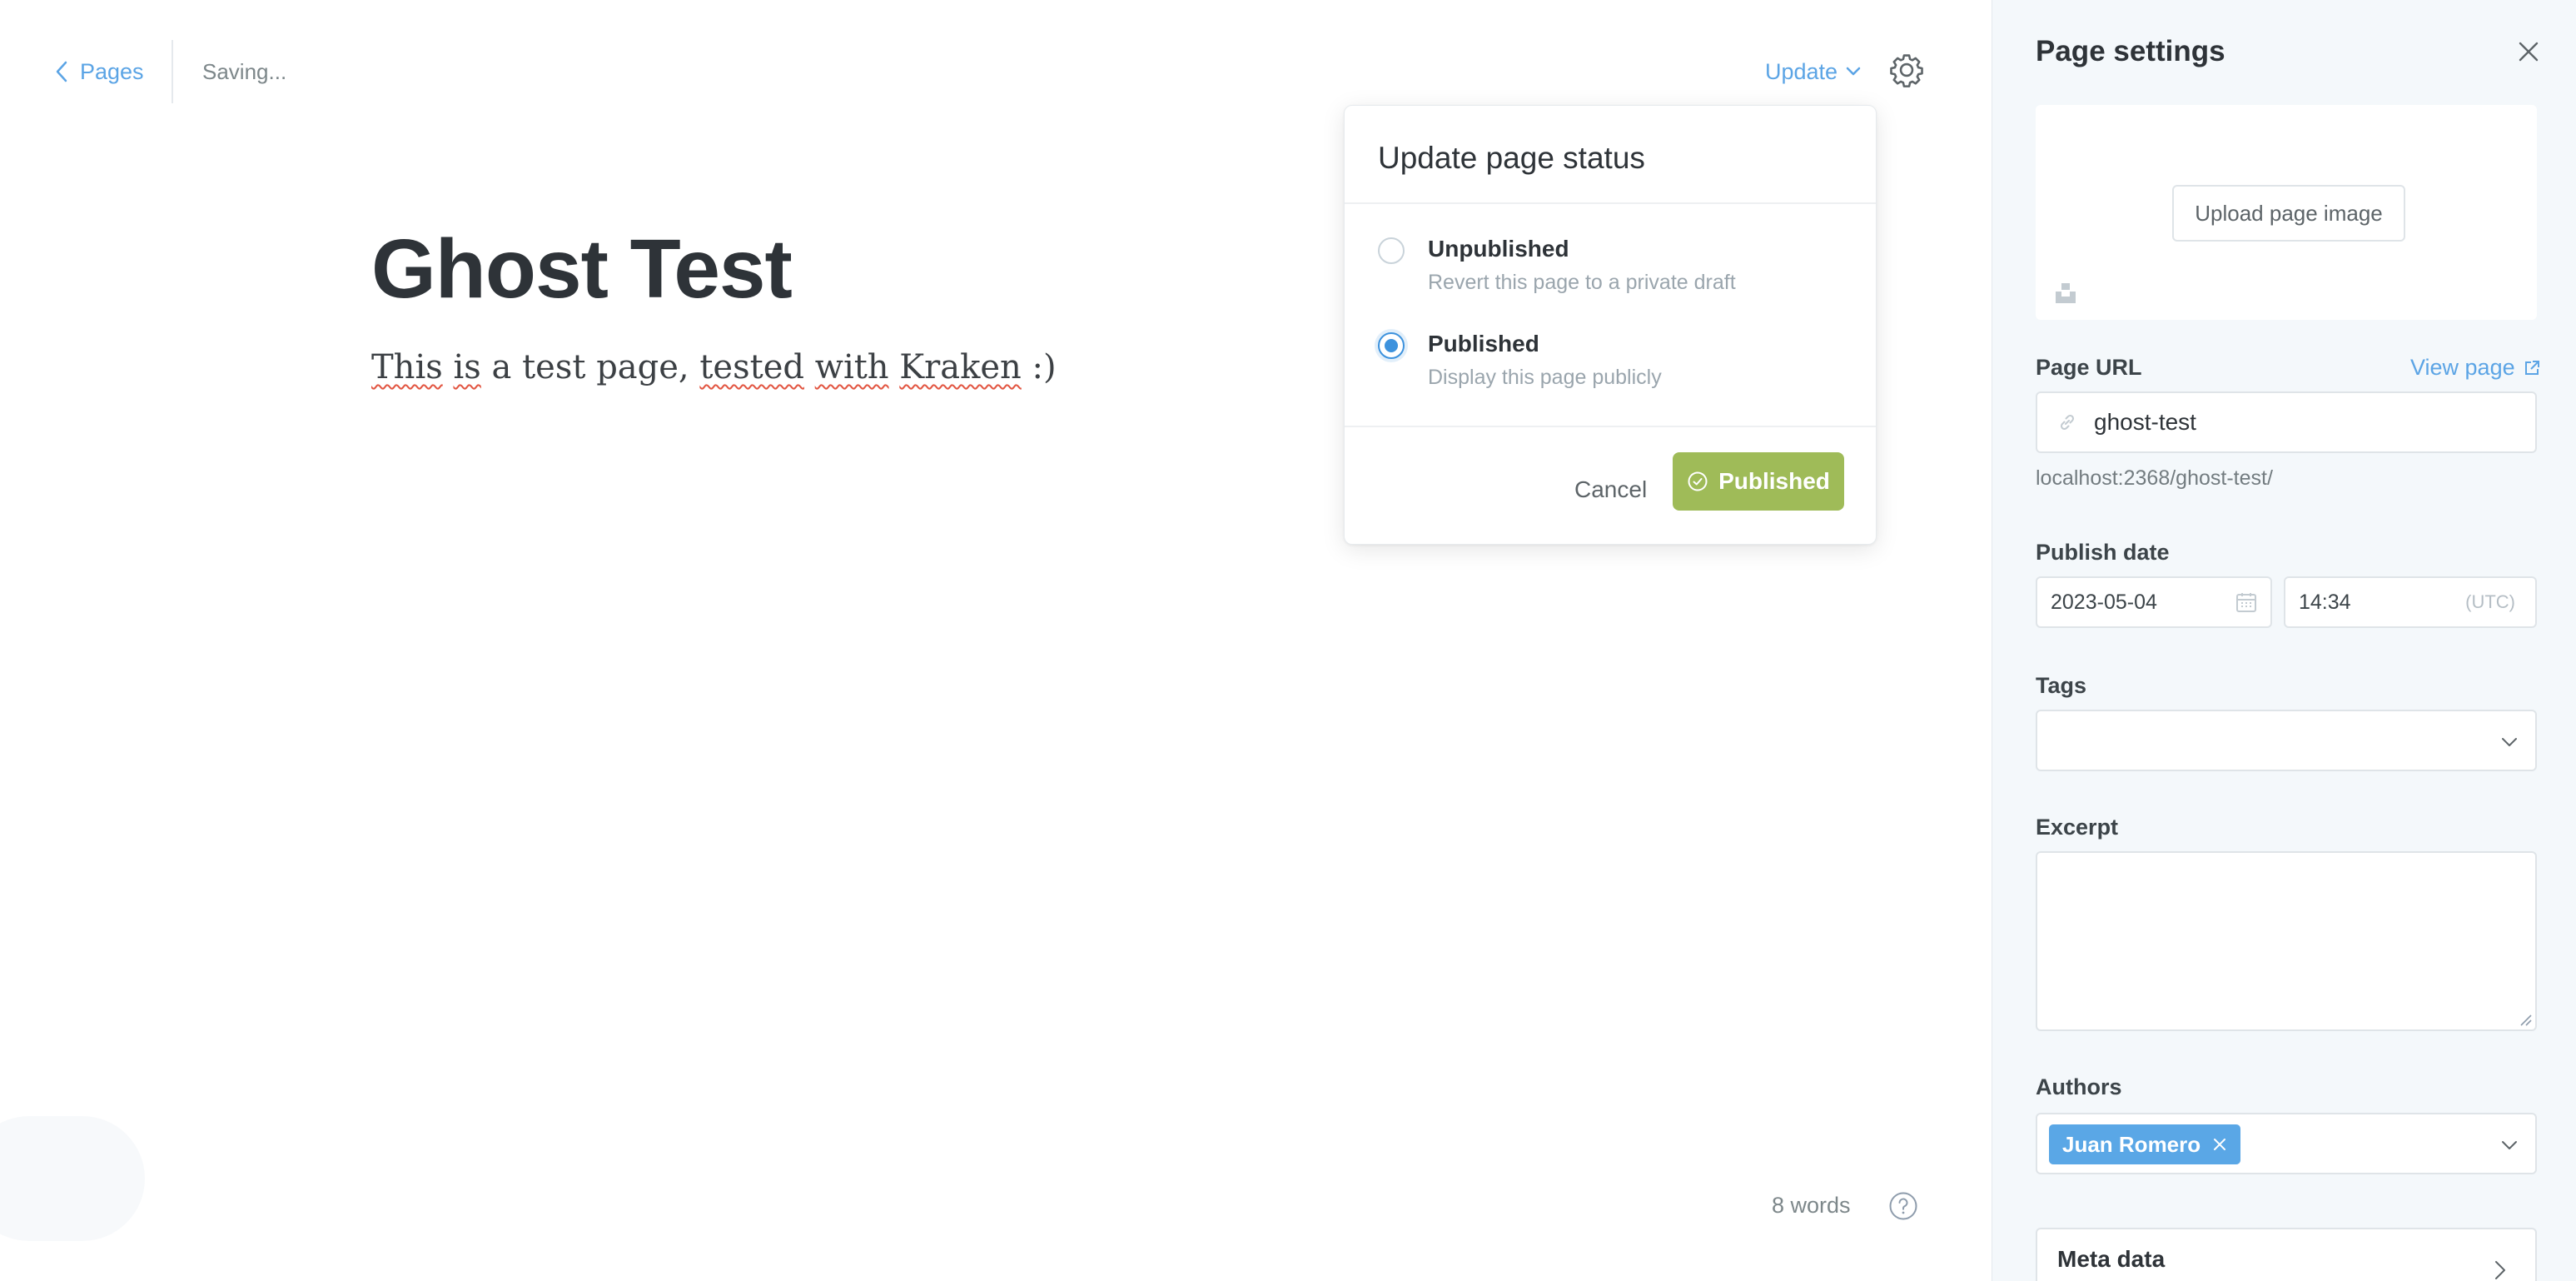  What do you see at coordinates (642, 367) in the screenshot?
I see `body-word: page,` at bounding box center [642, 367].